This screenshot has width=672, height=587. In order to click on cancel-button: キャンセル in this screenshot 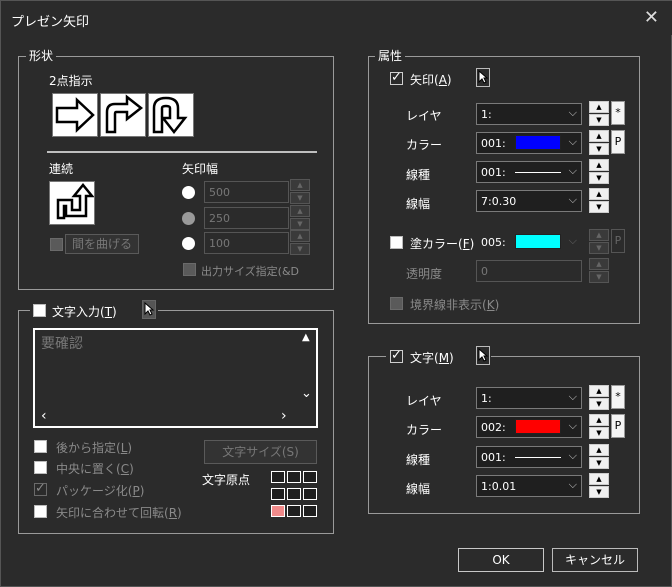, I will do `click(595, 560)`.